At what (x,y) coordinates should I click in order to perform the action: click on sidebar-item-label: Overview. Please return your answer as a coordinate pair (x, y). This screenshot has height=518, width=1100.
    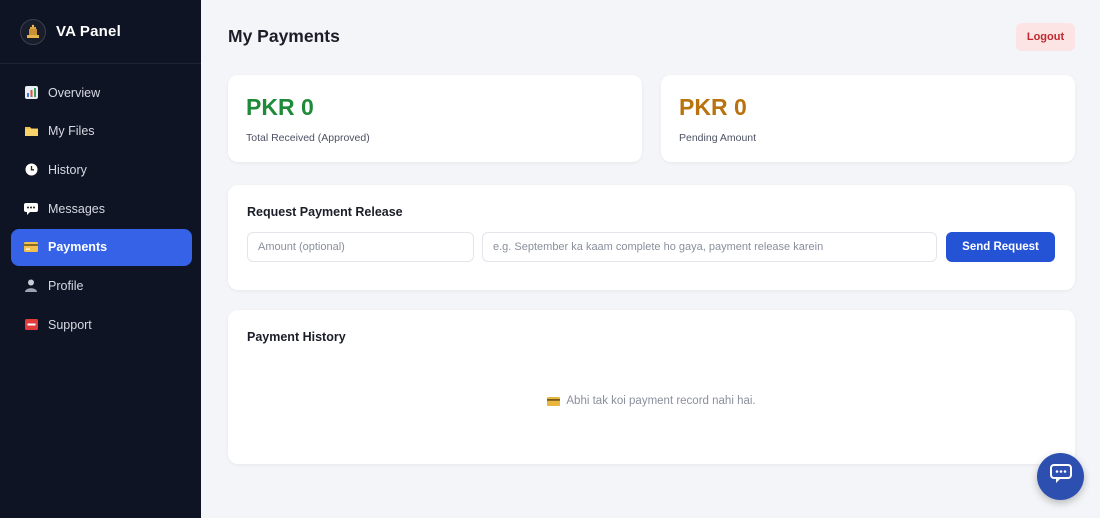
    Looking at the image, I should click on (74, 92).